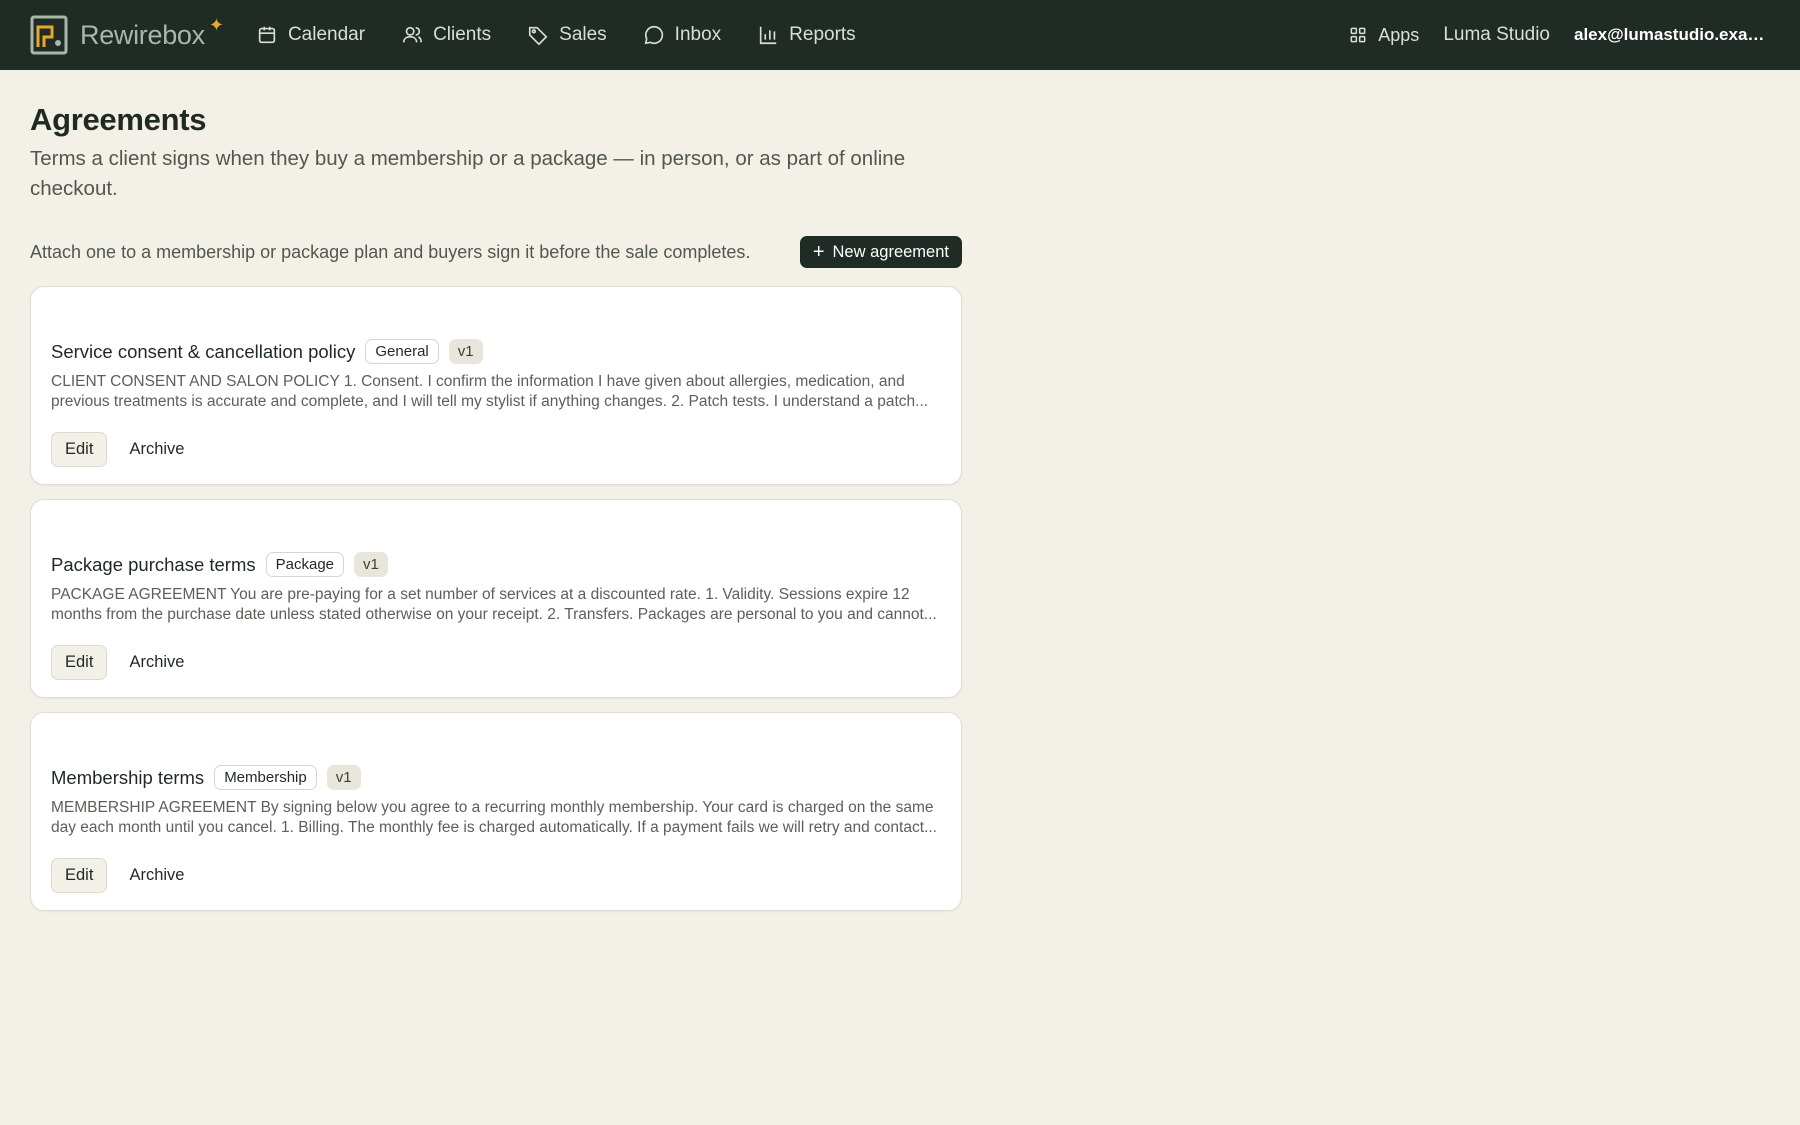  What do you see at coordinates (818, 252) in the screenshot?
I see `plus-icon: +` at bounding box center [818, 252].